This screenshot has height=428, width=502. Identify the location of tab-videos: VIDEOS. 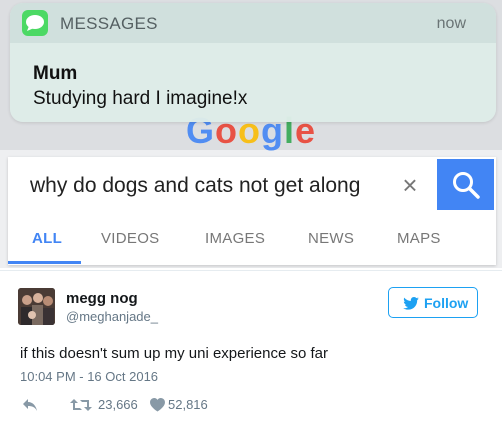
(130, 238).